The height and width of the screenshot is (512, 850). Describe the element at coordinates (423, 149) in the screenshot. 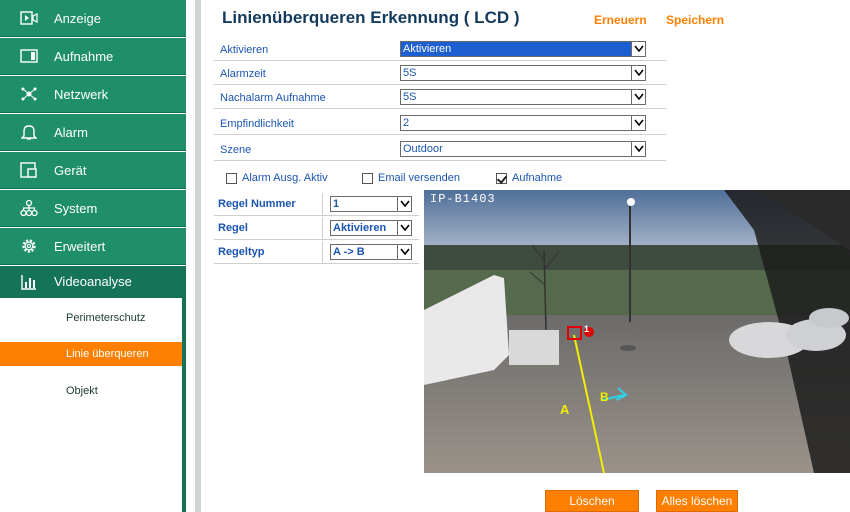

I see `select-value: Outdoor` at that location.